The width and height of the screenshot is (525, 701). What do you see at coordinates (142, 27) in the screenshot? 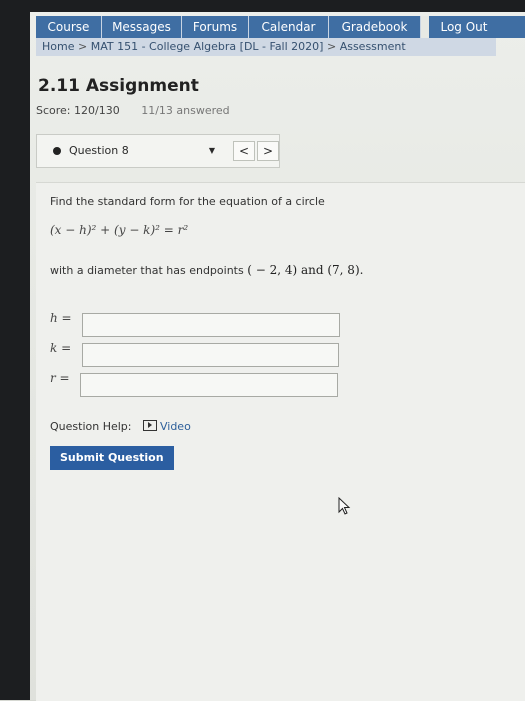
I see `nav-messages: Messages` at bounding box center [142, 27].